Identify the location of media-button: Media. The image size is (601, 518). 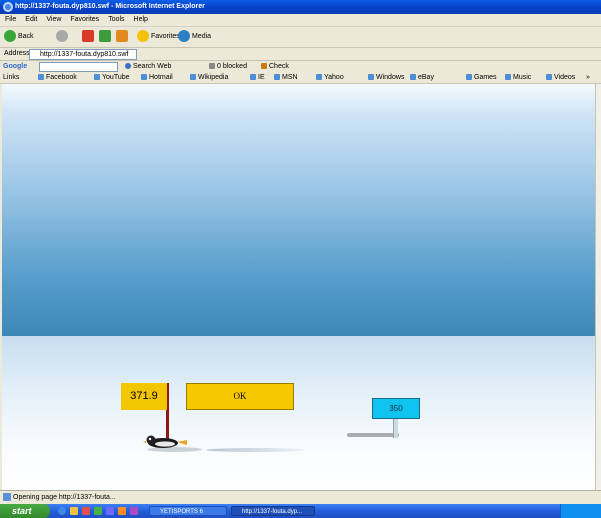
(194, 37).